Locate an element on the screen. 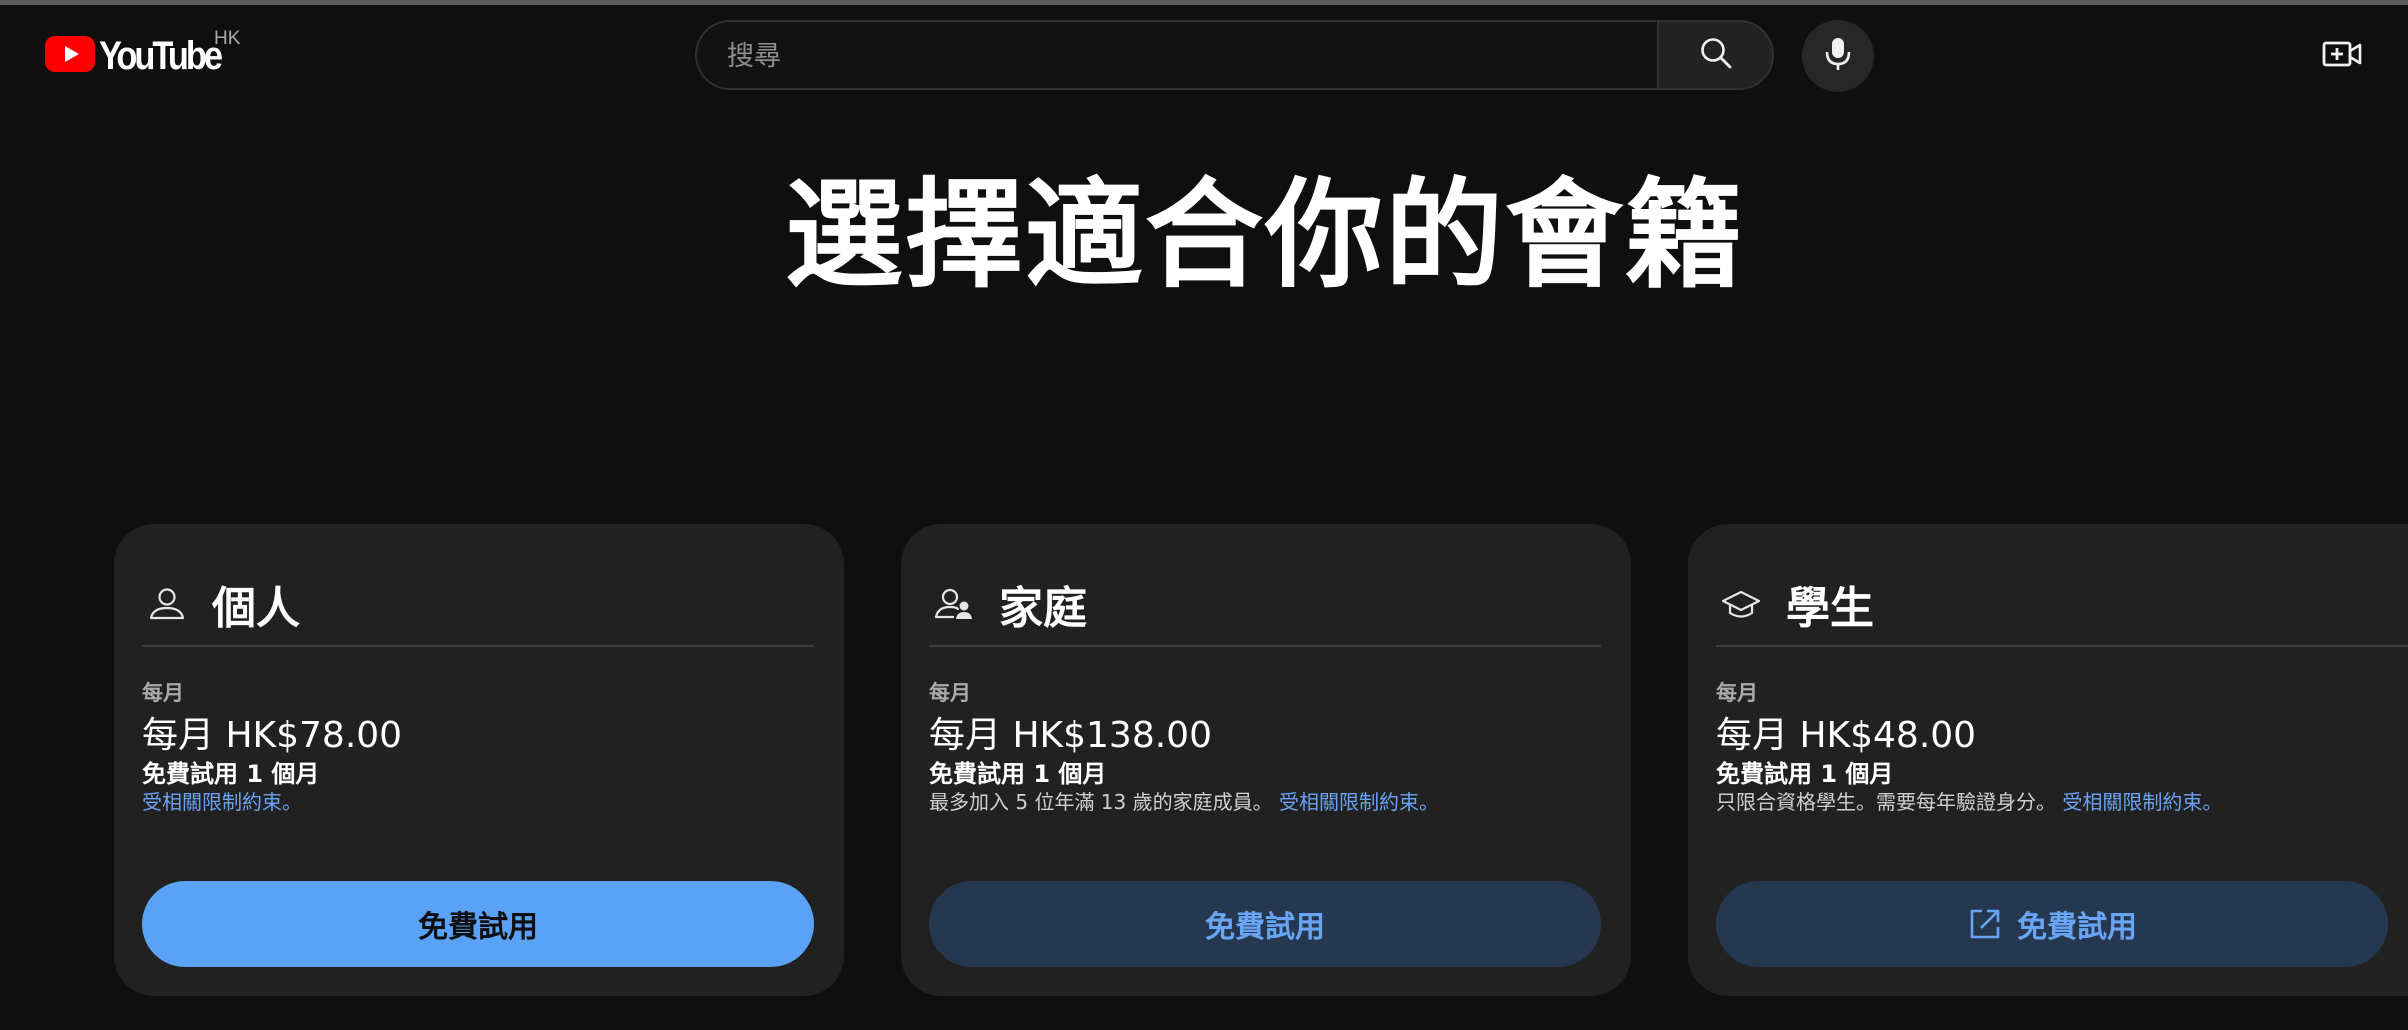  voice-search-button is located at coordinates (1838, 56).